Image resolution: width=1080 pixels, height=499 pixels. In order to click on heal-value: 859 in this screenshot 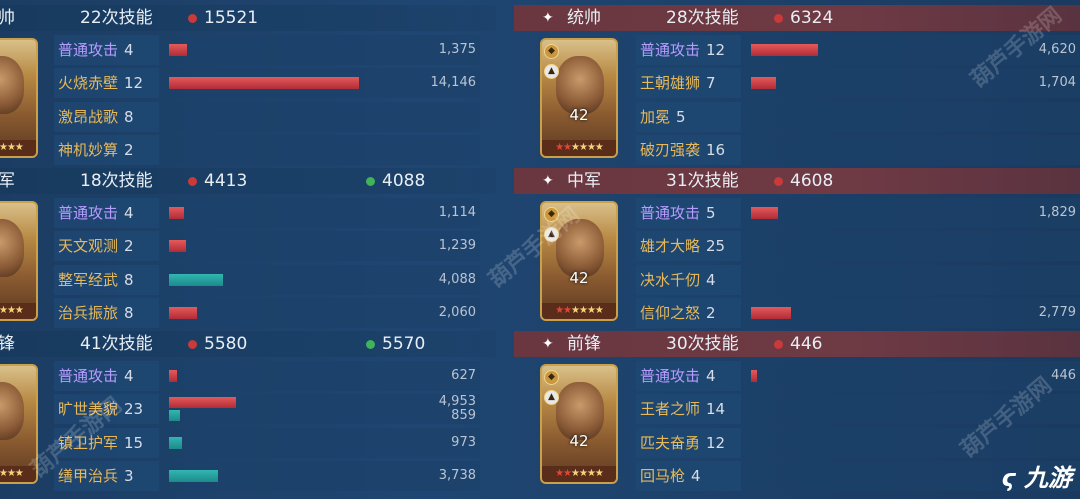, I will do `click(463, 415)`.